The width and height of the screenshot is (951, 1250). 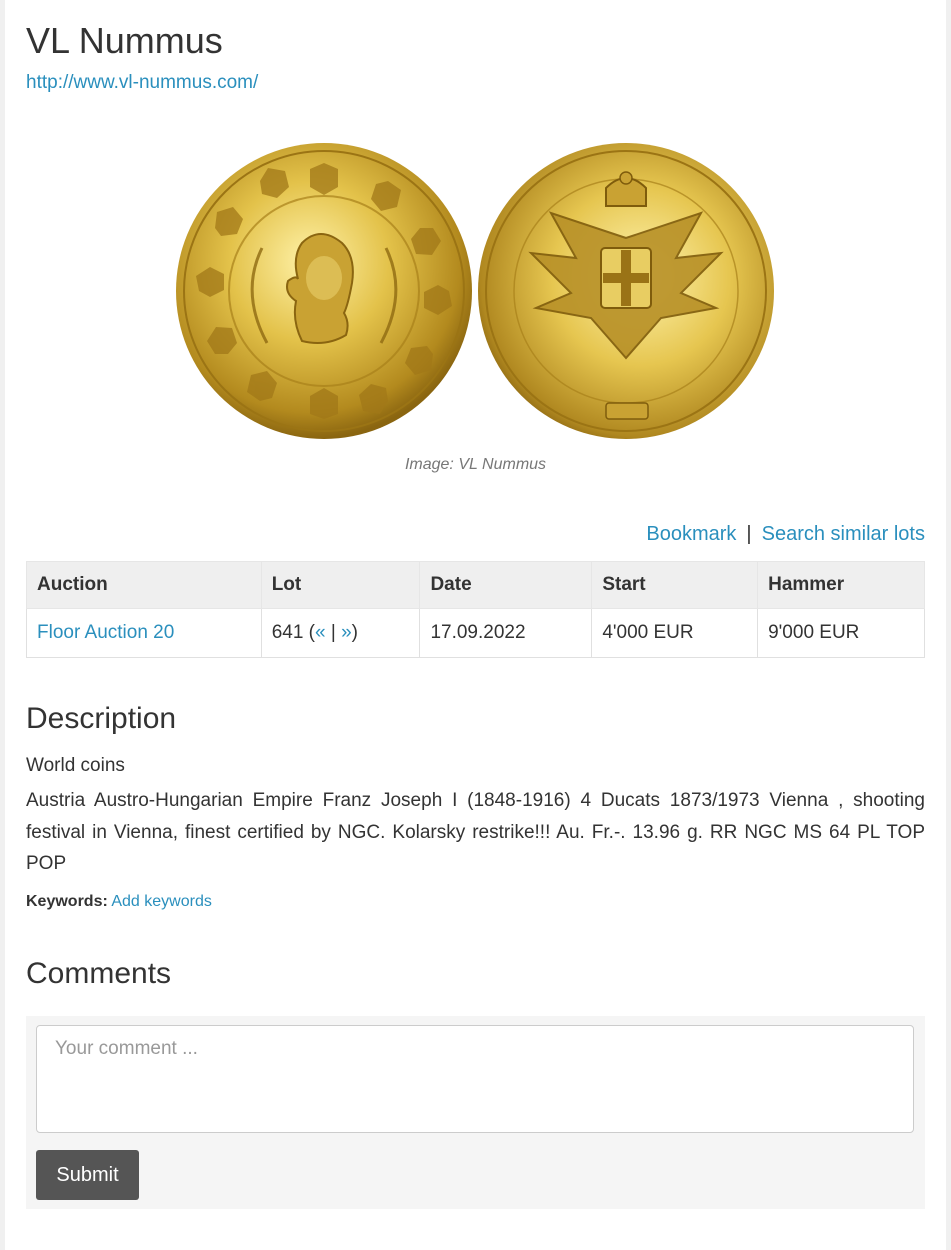 I want to click on description-category: World coins, so click(x=75, y=765).